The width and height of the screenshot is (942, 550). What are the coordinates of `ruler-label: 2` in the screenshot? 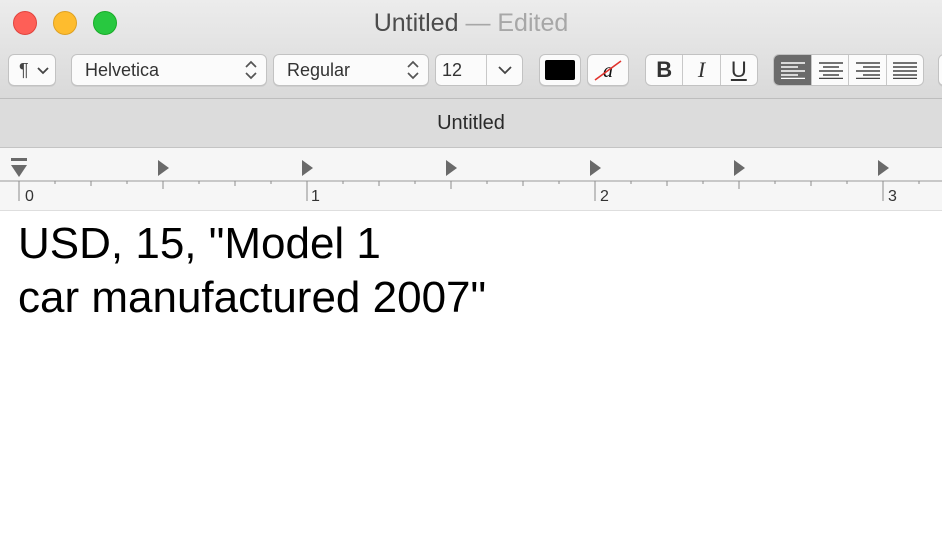 It's located at (604, 196).